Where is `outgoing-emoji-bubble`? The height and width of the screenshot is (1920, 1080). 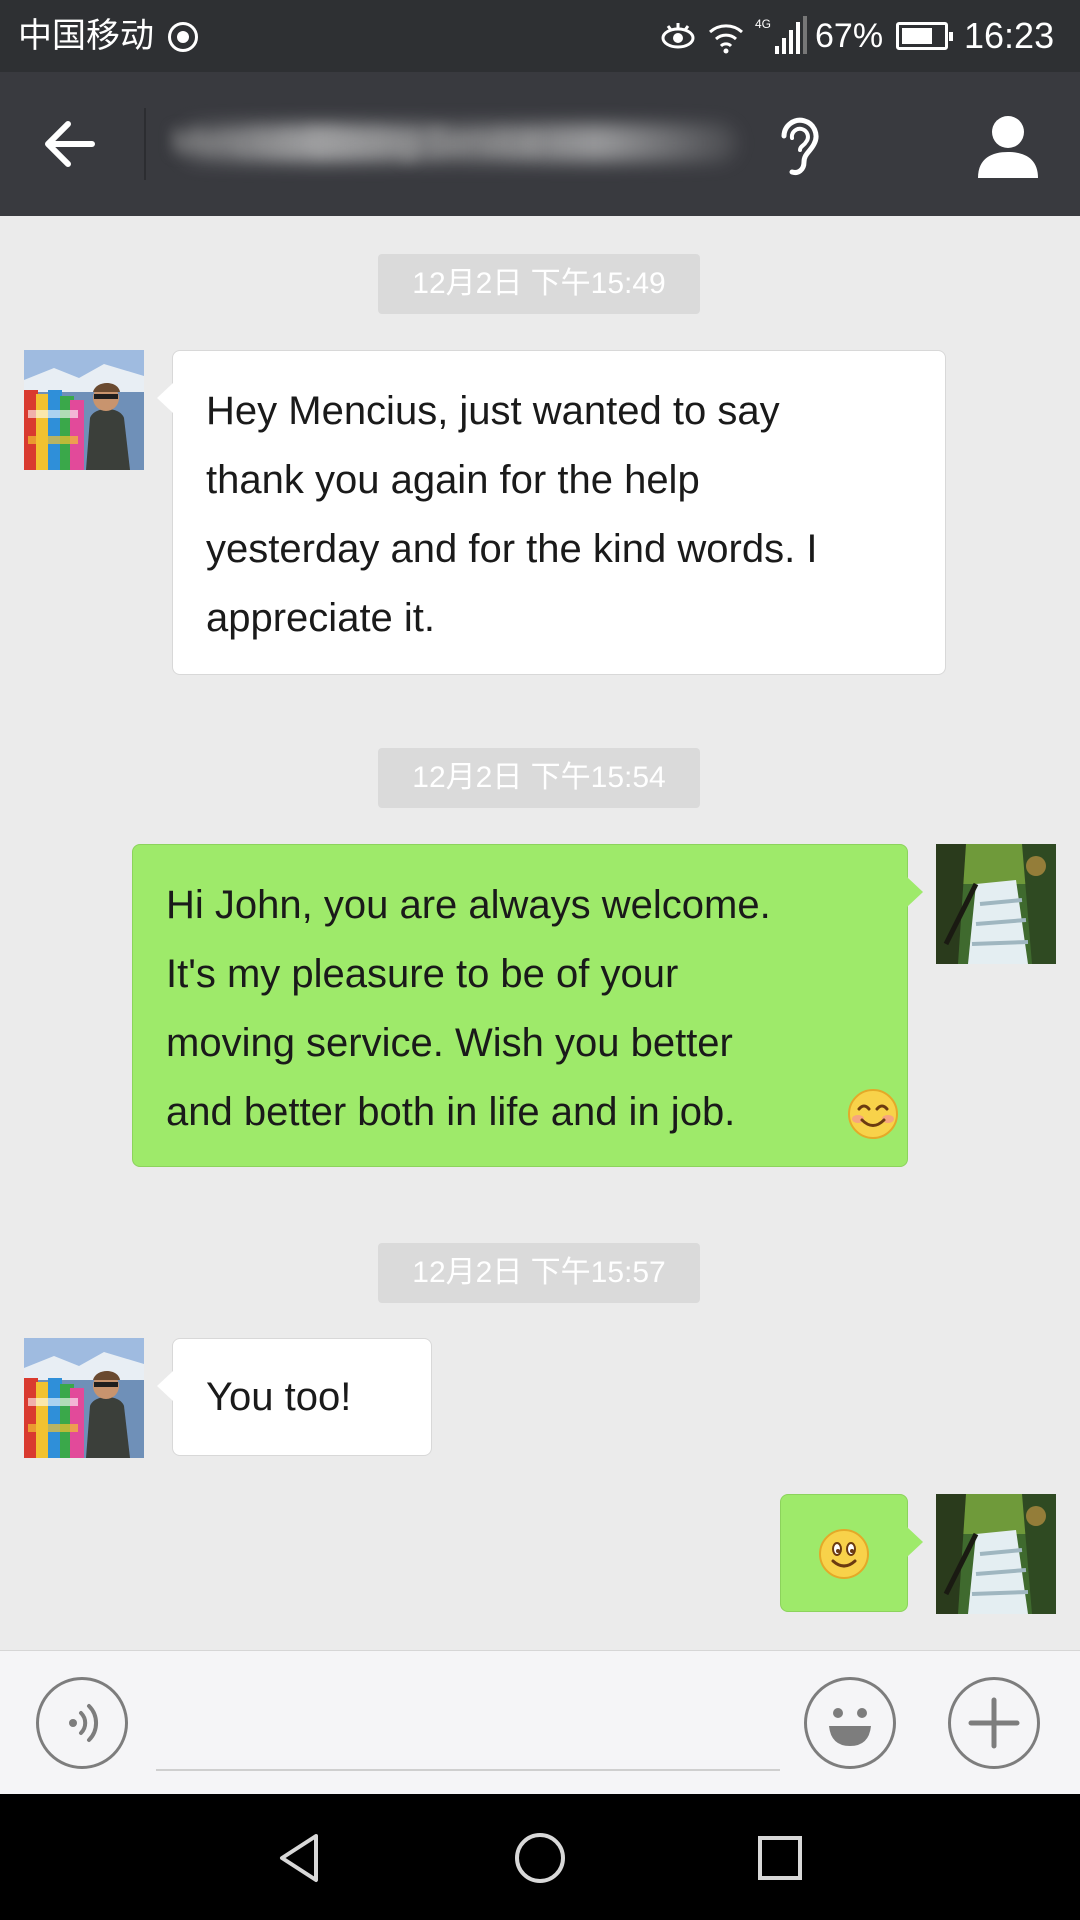
outgoing-emoji-bubble is located at coordinates (851, 1553).